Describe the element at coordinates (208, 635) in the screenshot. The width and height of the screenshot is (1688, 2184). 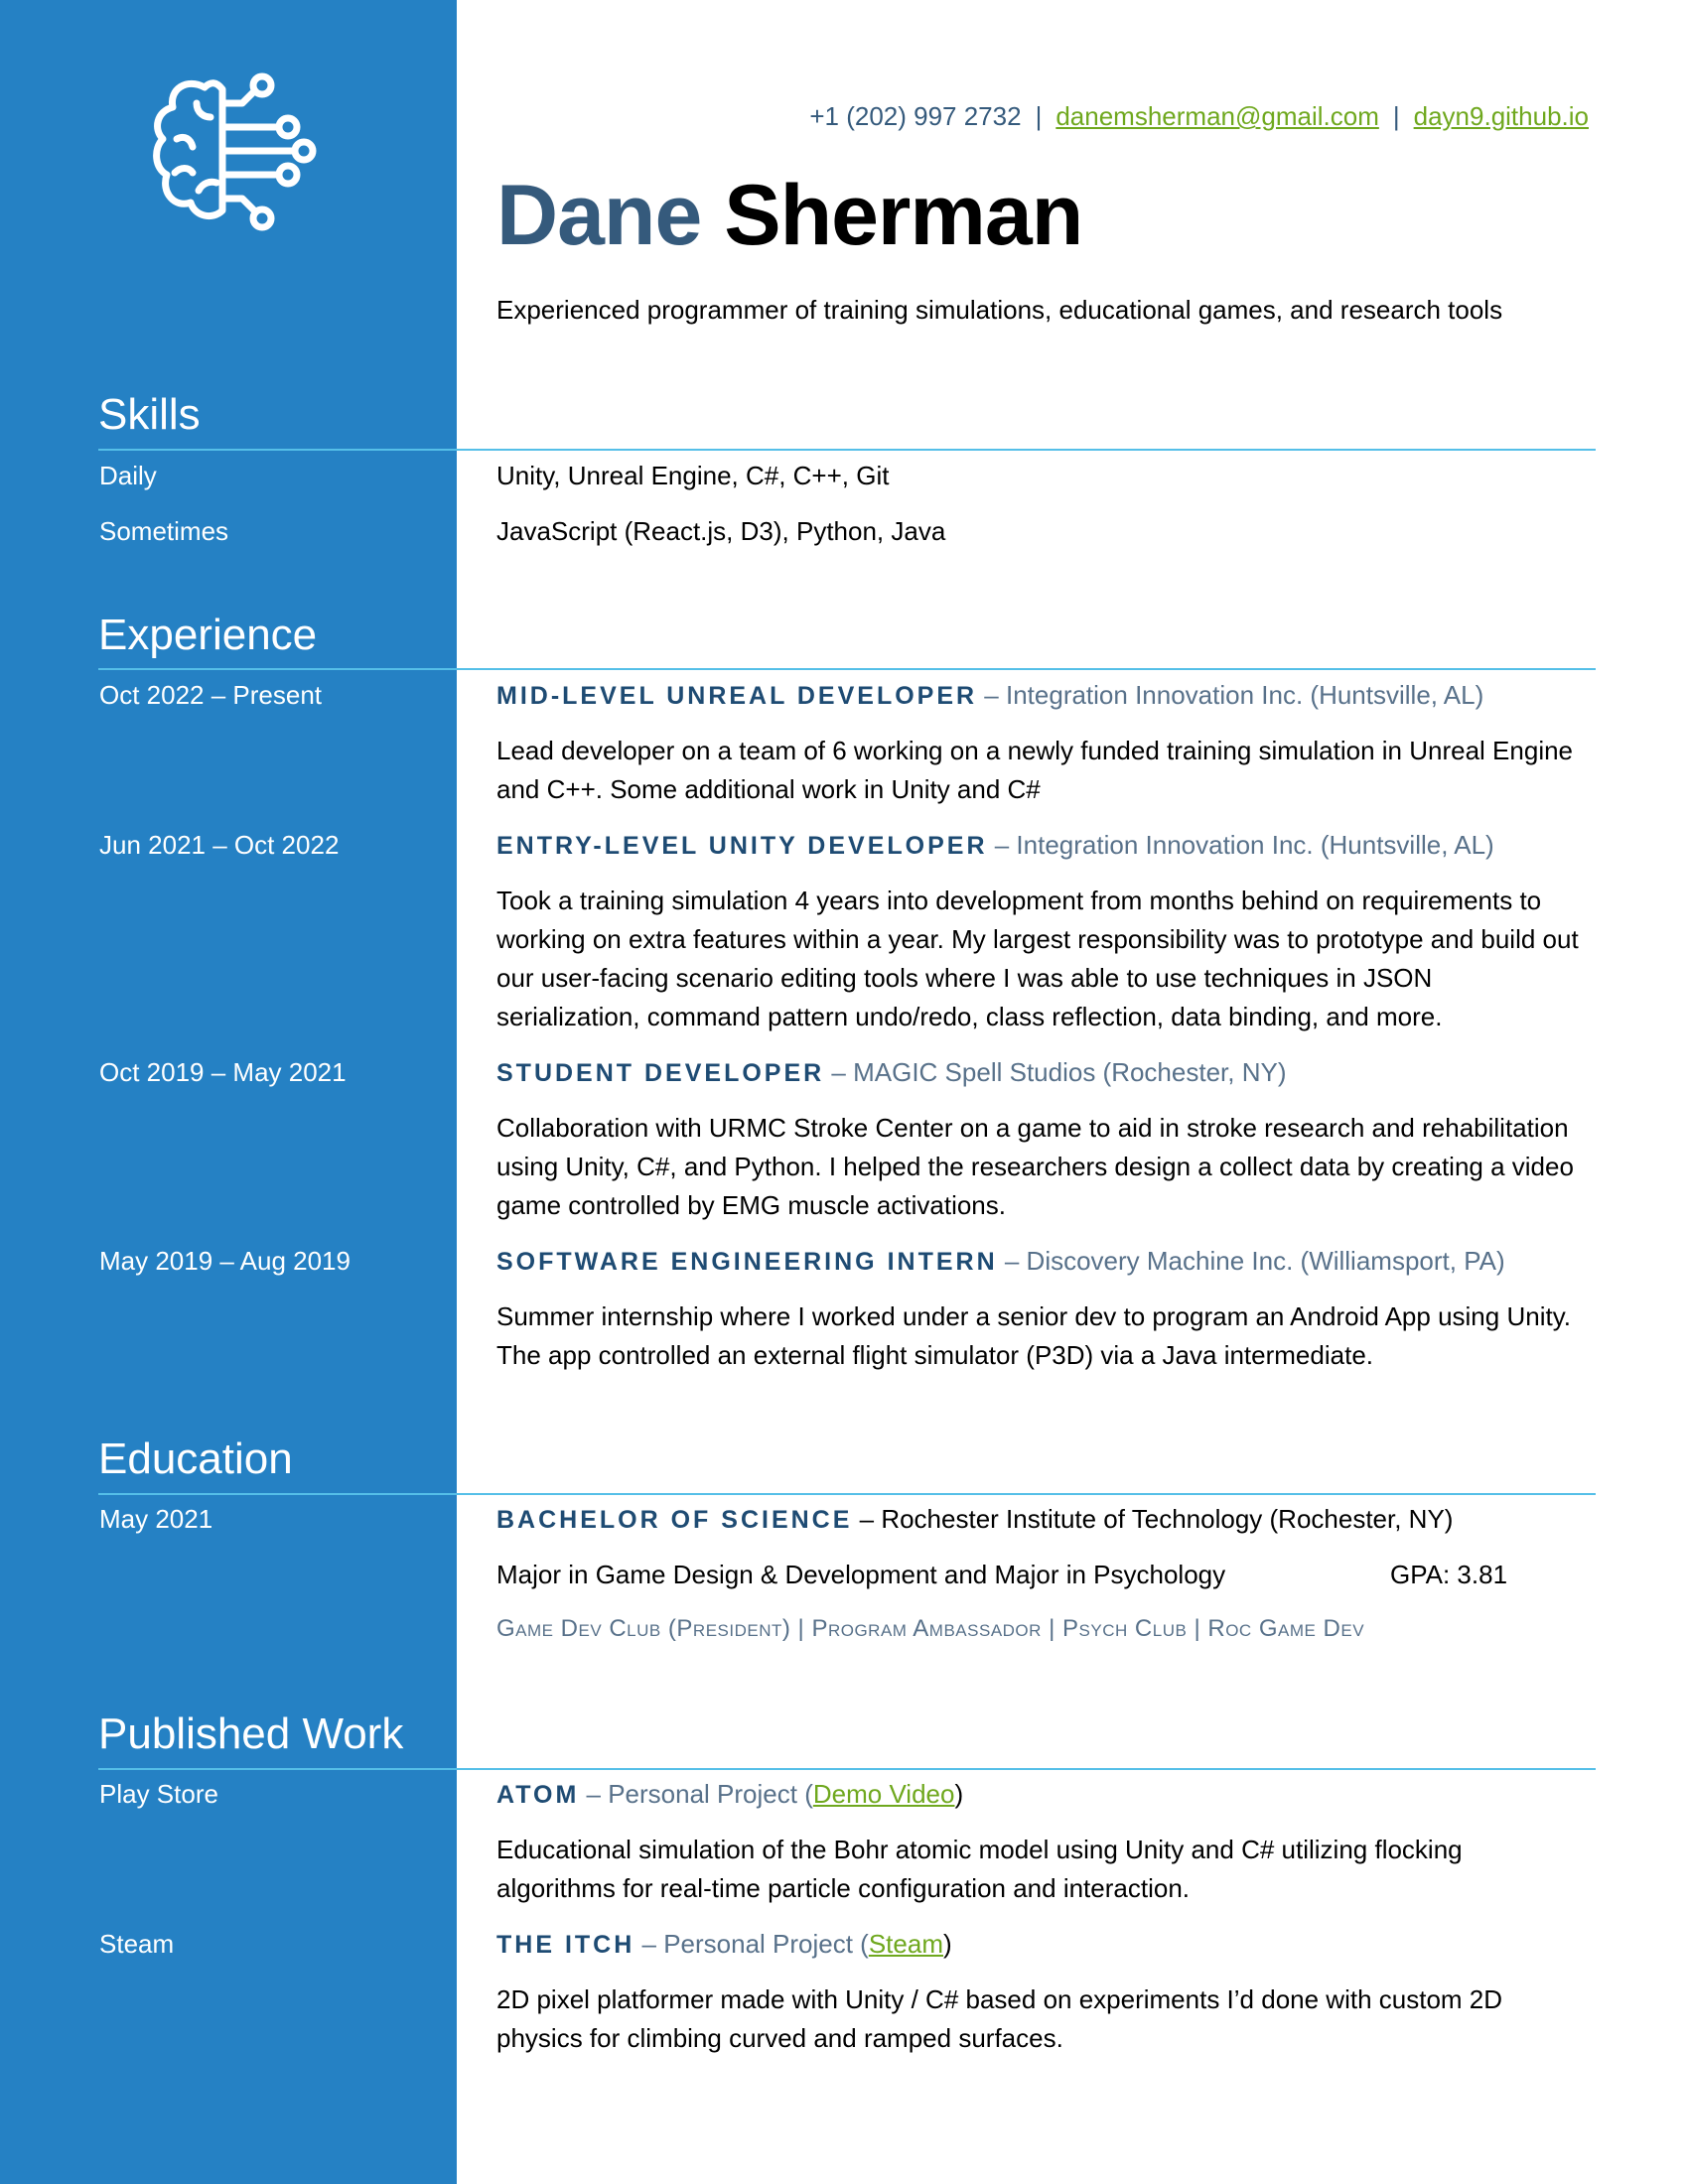
I see `section-title-experience: Experience` at that location.